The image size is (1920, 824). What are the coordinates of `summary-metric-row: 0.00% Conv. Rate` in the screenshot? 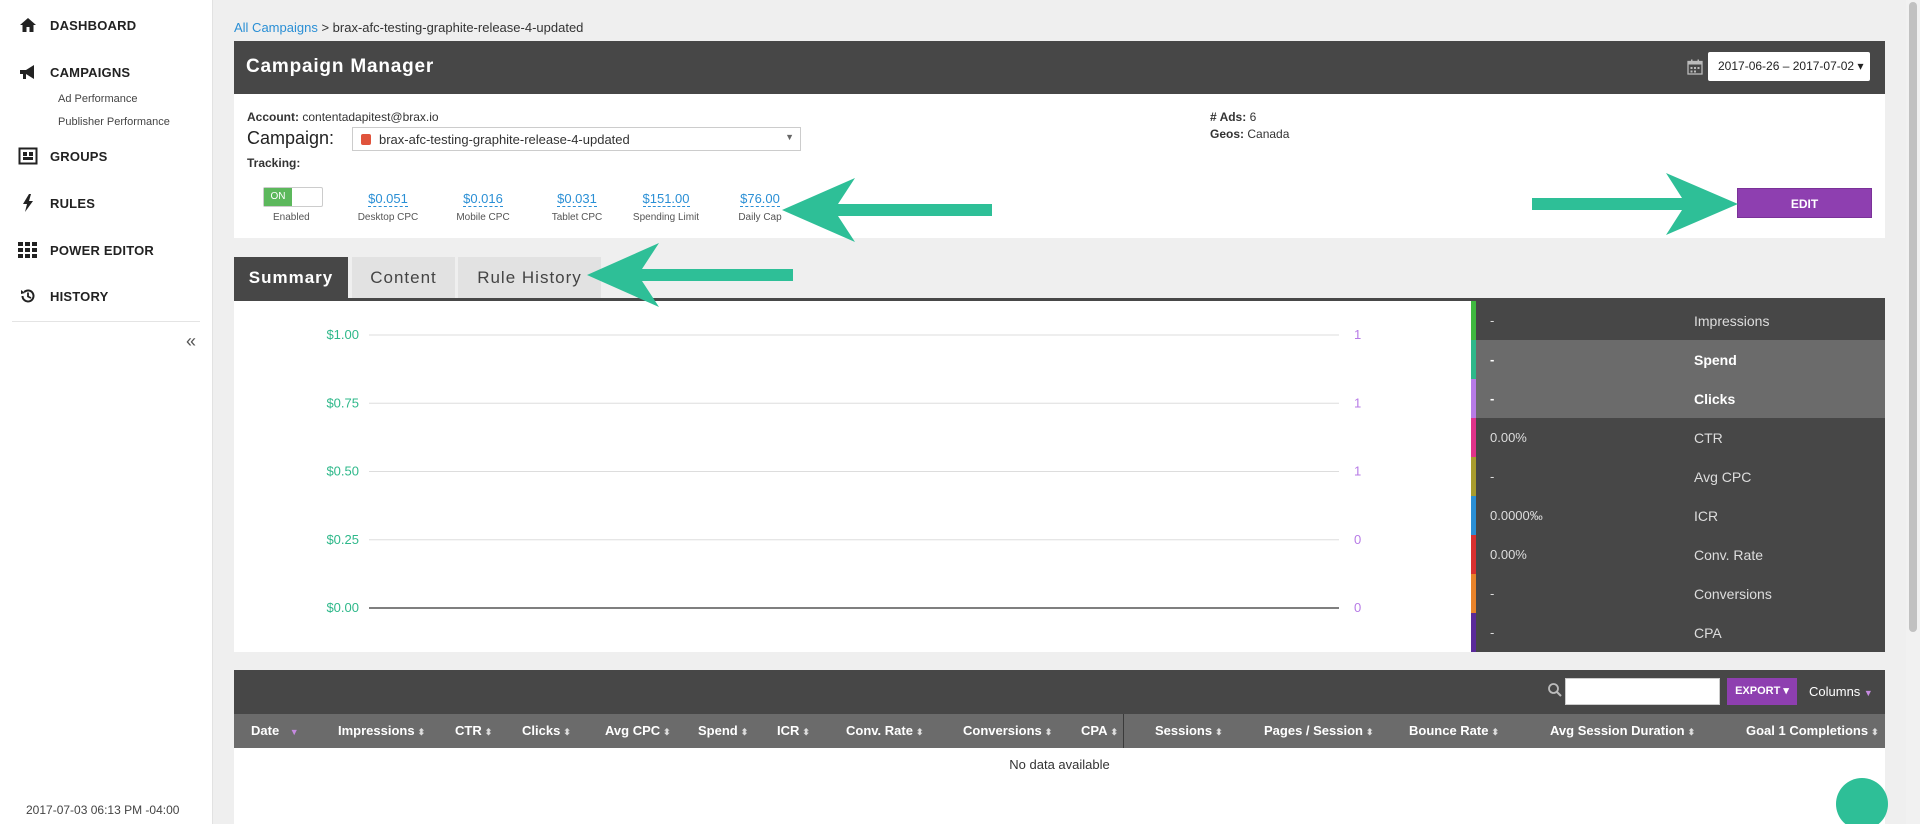 It's located at (1678, 554).